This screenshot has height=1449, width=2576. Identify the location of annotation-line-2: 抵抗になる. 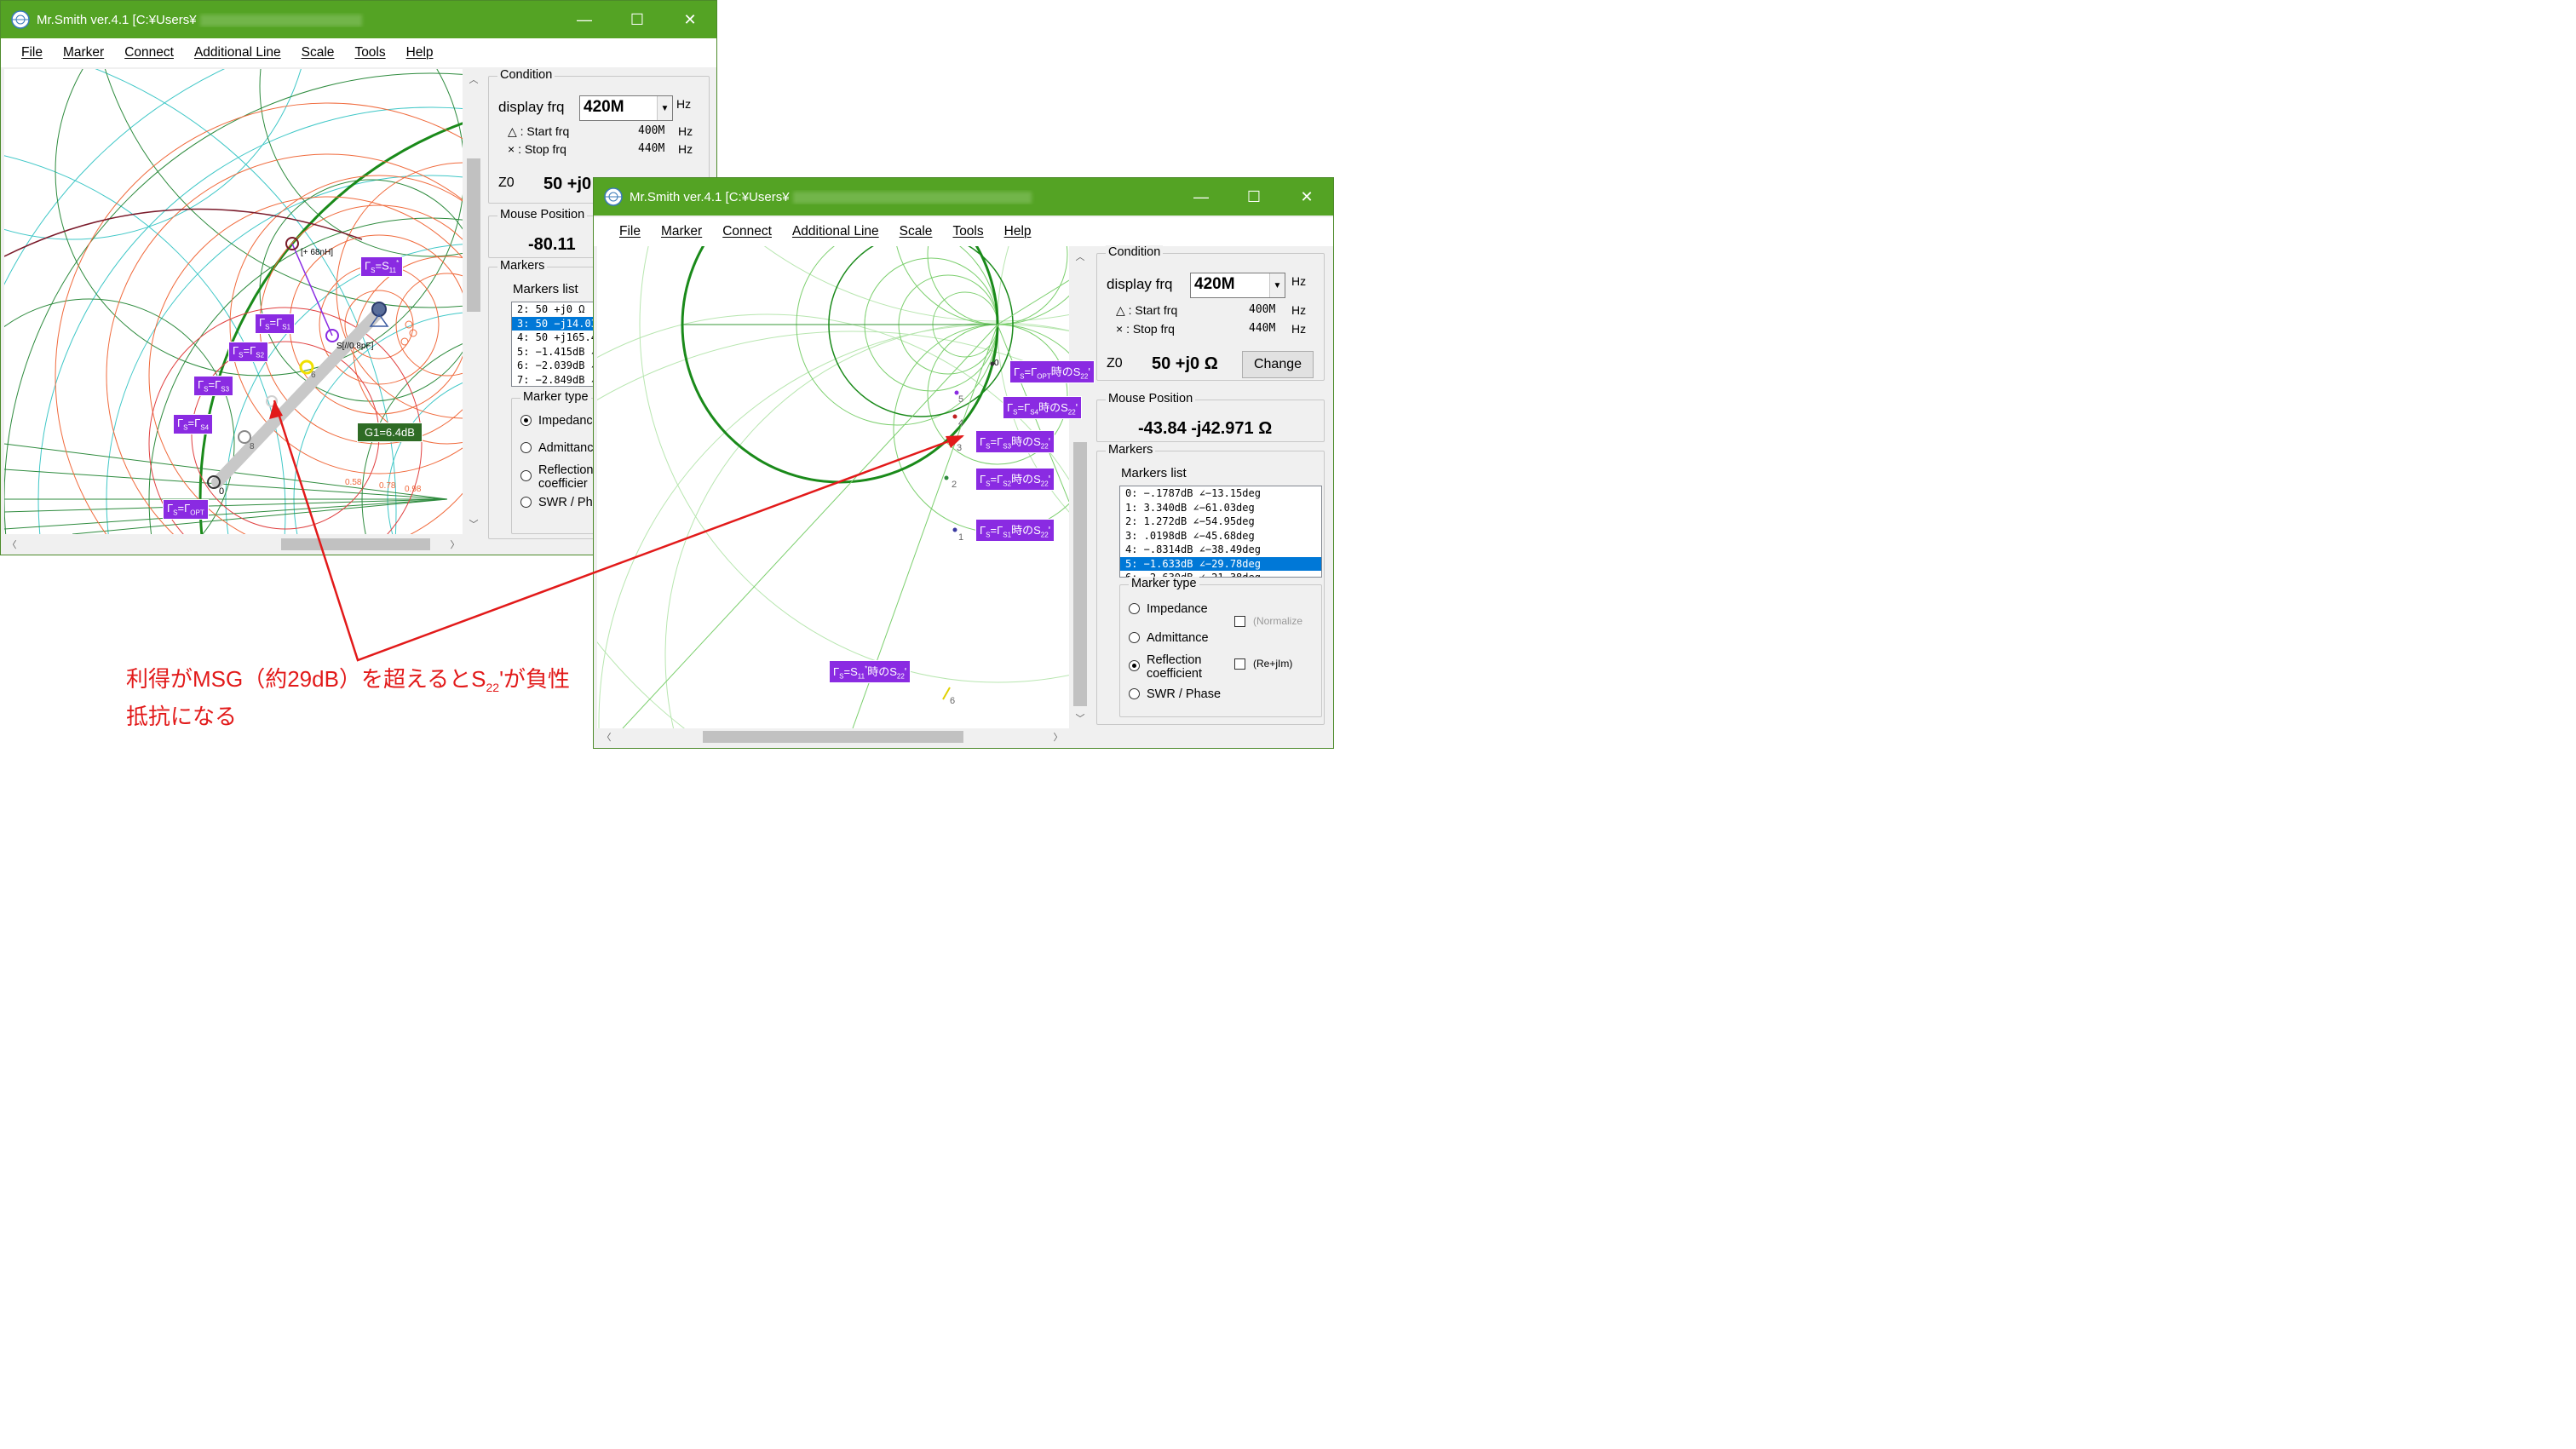
(182, 717).